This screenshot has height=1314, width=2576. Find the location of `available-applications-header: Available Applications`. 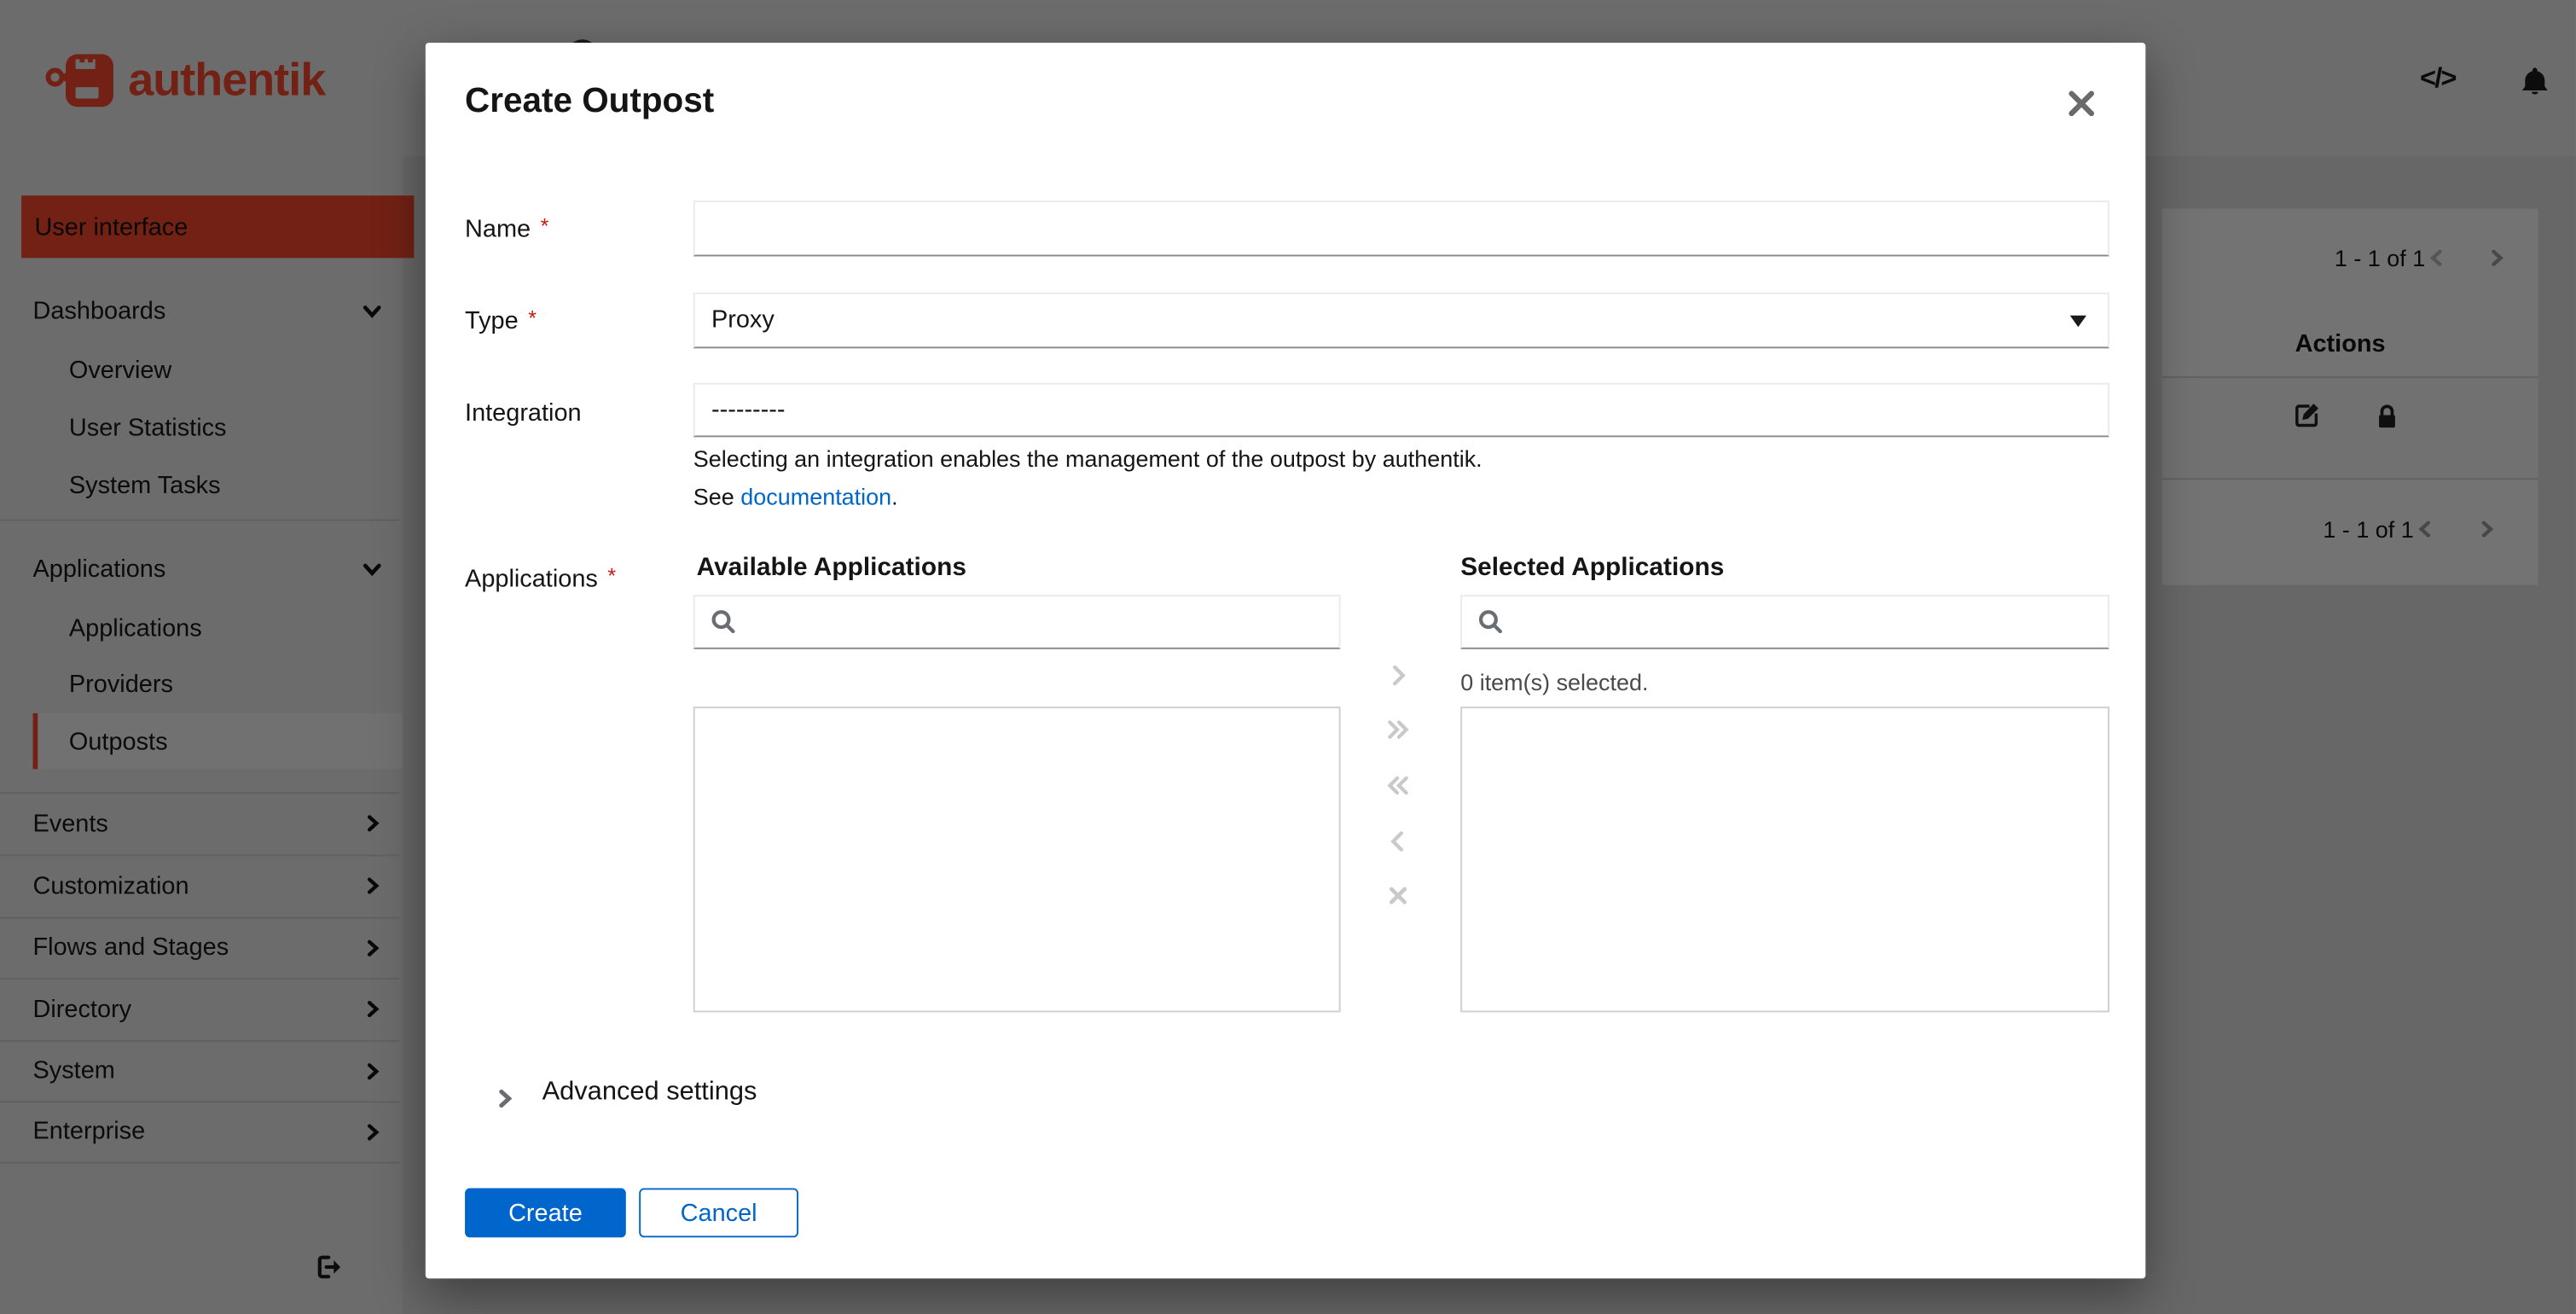

available-applications-header: Available Applications is located at coordinates (831, 568).